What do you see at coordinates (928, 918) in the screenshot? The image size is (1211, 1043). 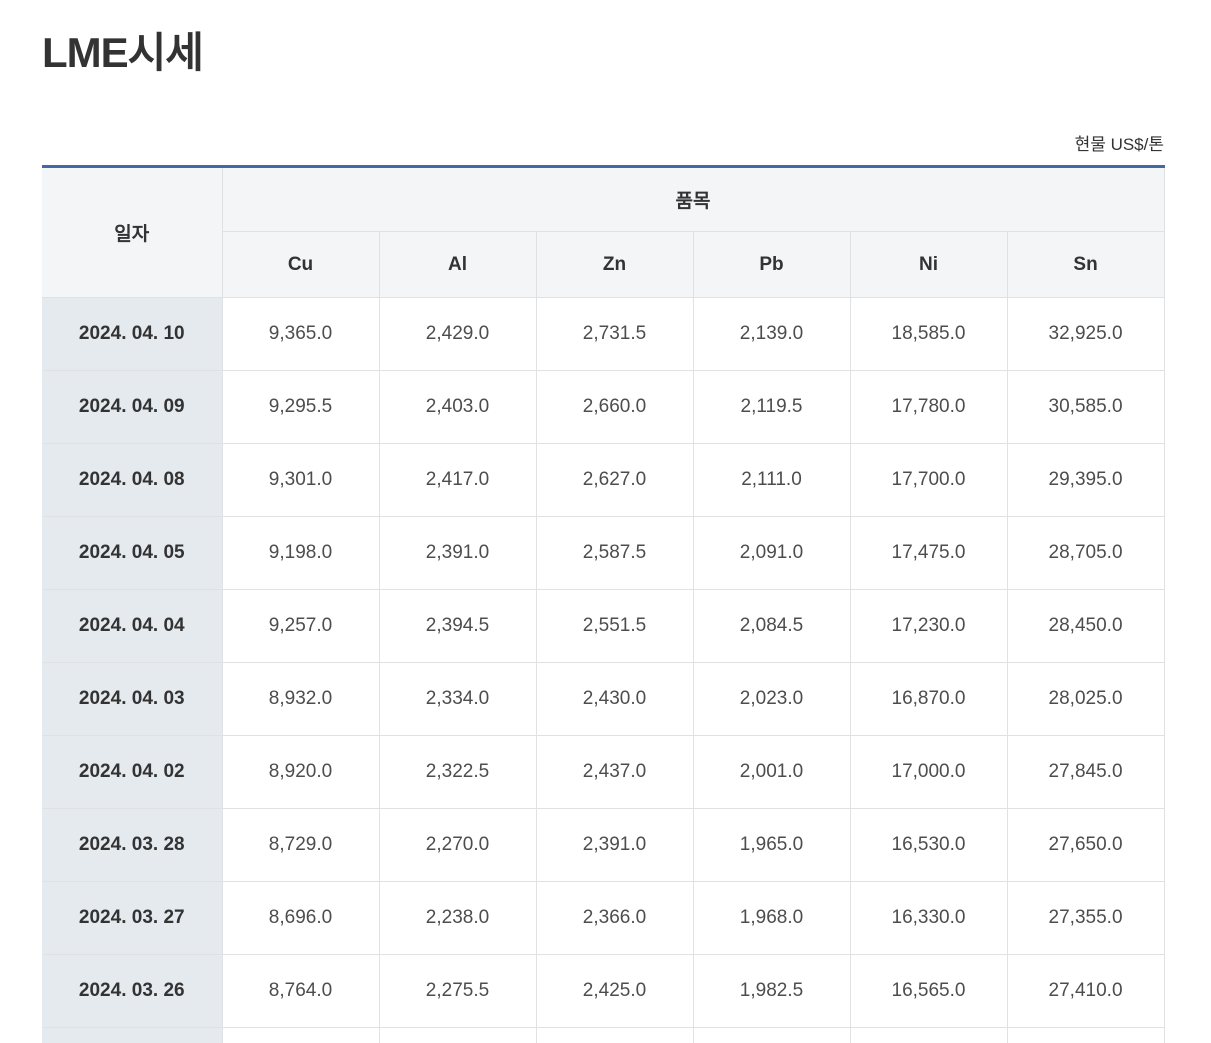 I see `price-cell: 16,330.0` at bounding box center [928, 918].